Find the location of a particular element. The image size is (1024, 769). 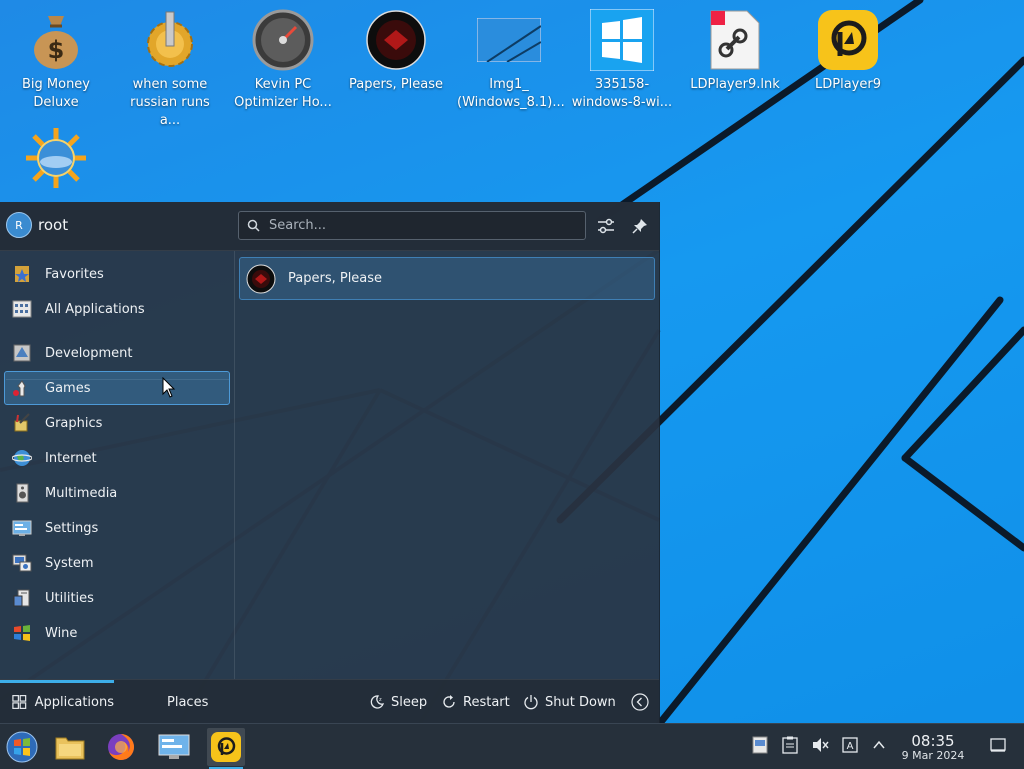

desktop-icon-papers-please: Papers, Please is located at coordinates (396, 51).